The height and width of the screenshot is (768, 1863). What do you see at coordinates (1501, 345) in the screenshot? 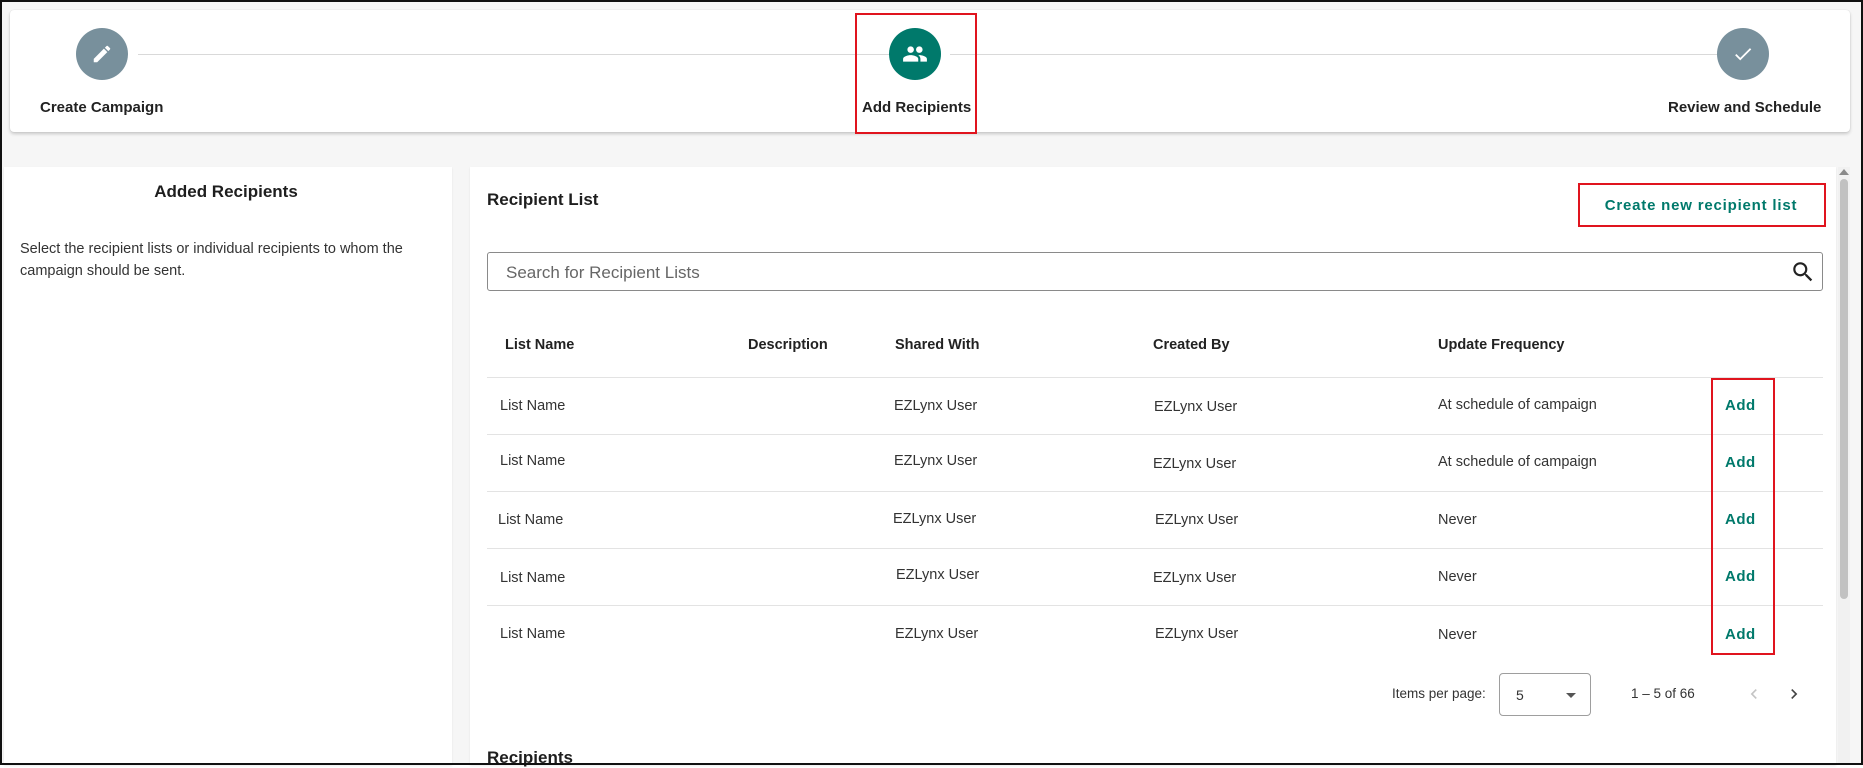
I see `column-header-update-frequency: Update Frequency` at bounding box center [1501, 345].